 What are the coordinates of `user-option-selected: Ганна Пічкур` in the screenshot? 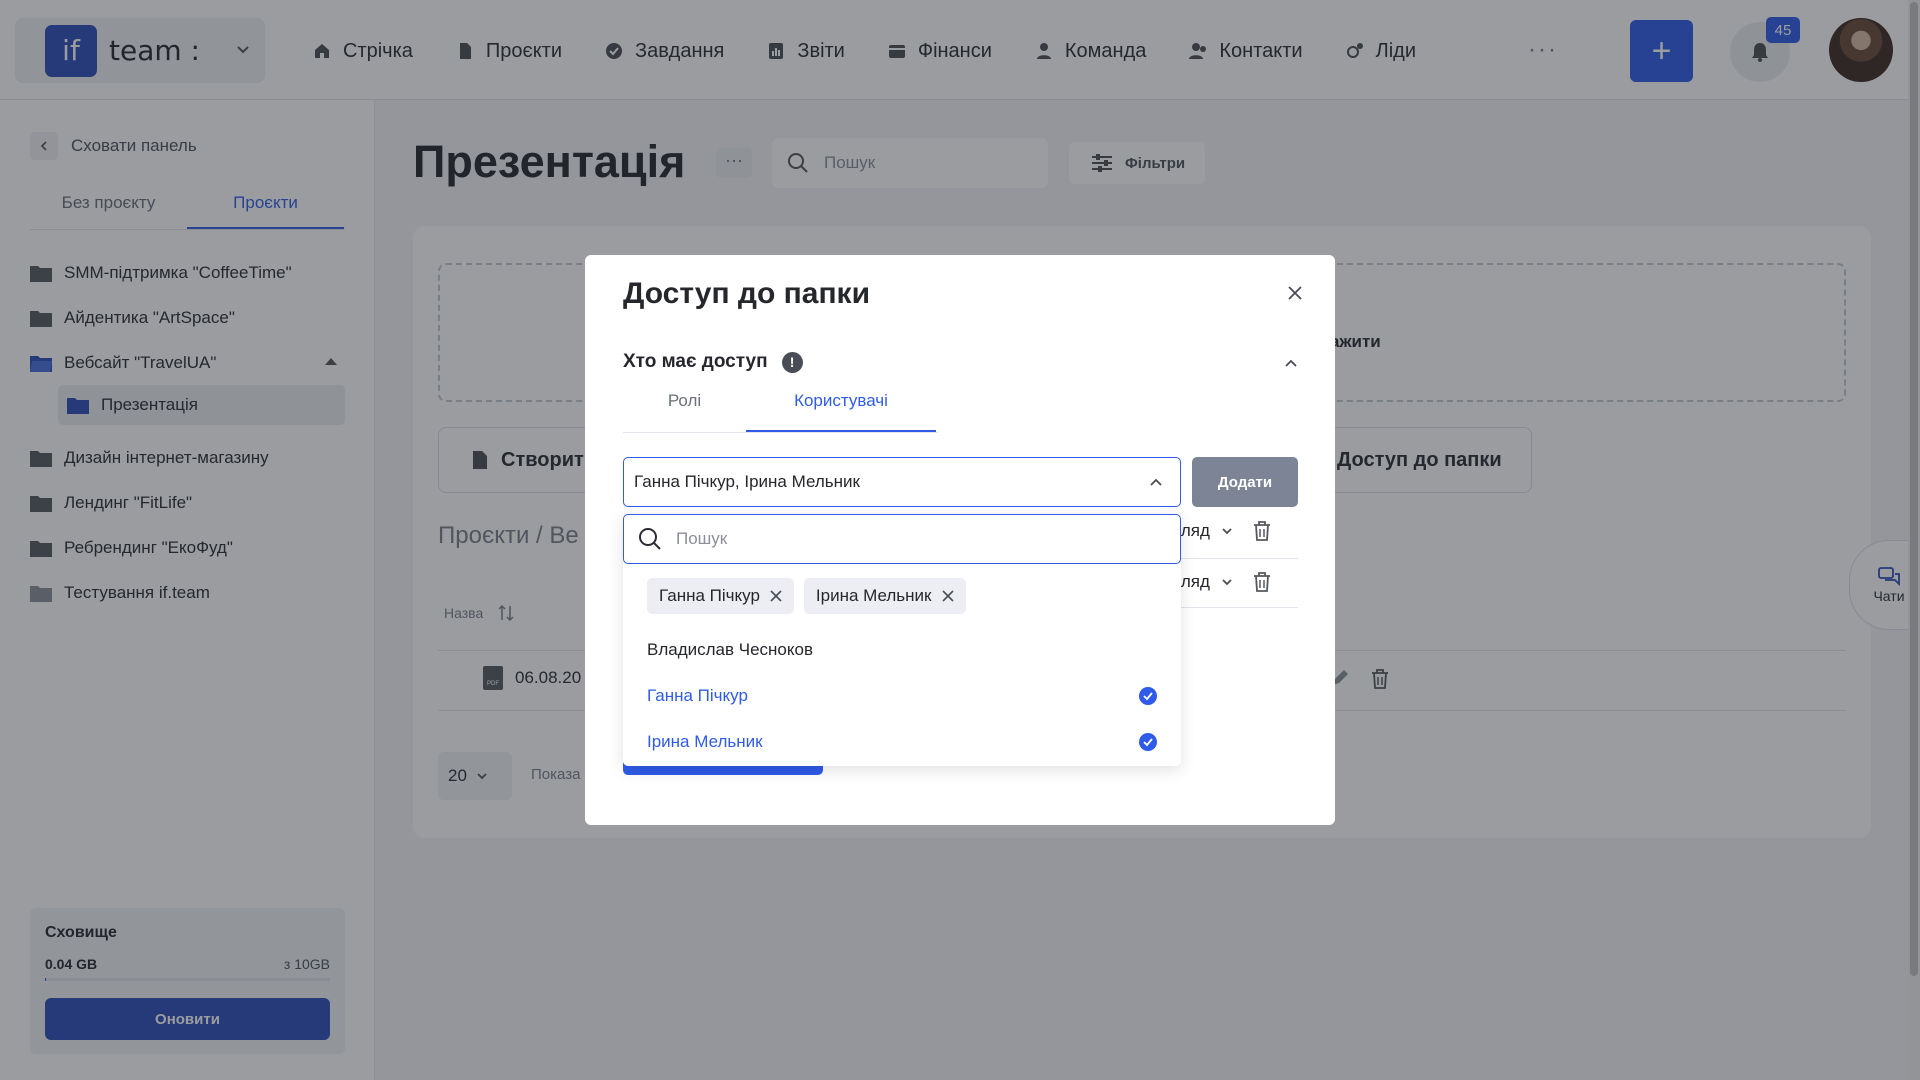 It's located at (902, 696).